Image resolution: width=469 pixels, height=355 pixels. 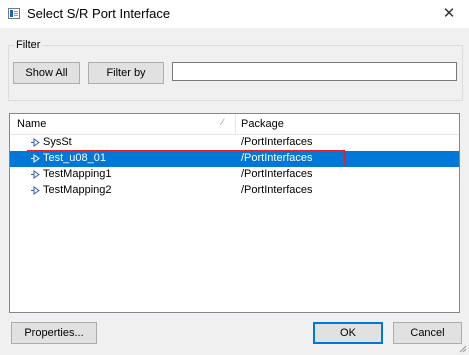 I want to click on window-title: Select S/R Port Interface, so click(x=99, y=13).